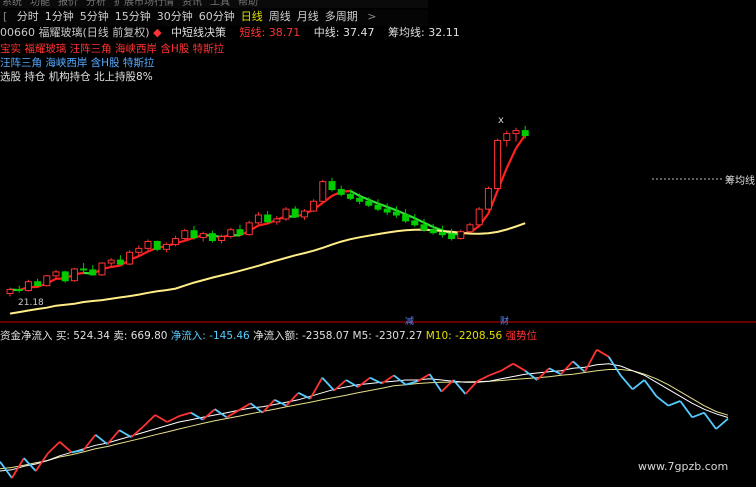 The height and width of the screenshot is (487, 756). What do you see at coordinates (198, 32) in the screenshot?
I see `indicator-name: 中短线决策` at bounding box center [198, 32].